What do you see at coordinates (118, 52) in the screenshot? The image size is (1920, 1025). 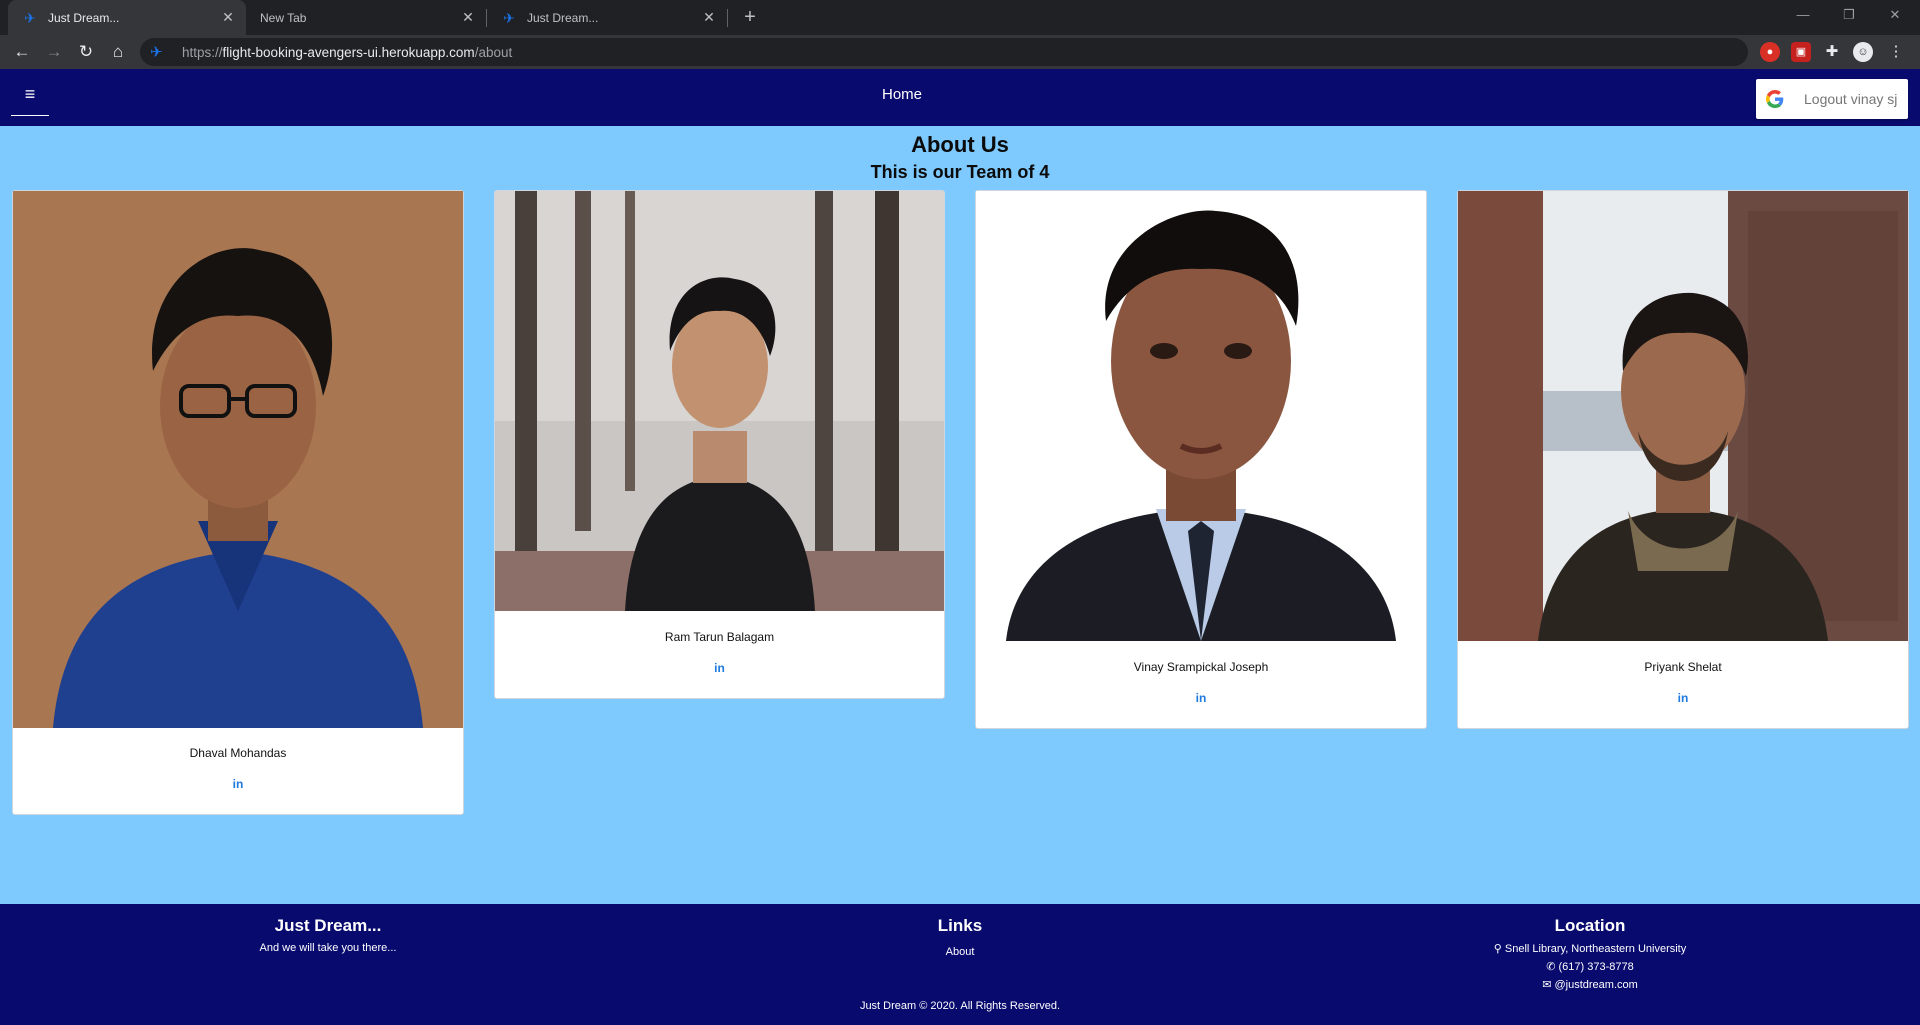 I see `home-icon: ⌂` at bounding box center [118, 52].